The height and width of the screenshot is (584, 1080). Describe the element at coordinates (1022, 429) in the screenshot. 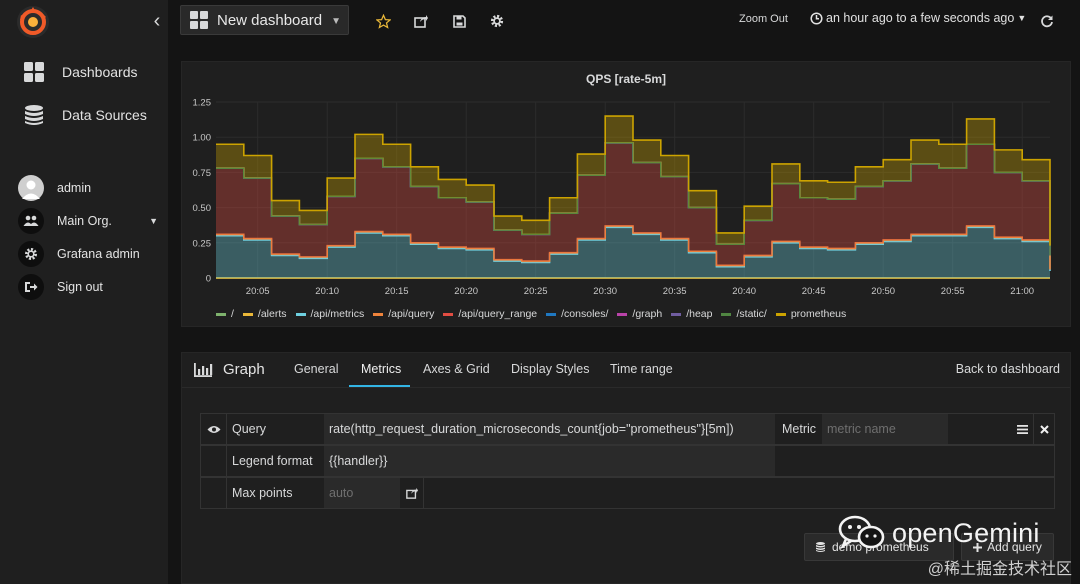

I see `query-menu-button` at that location.